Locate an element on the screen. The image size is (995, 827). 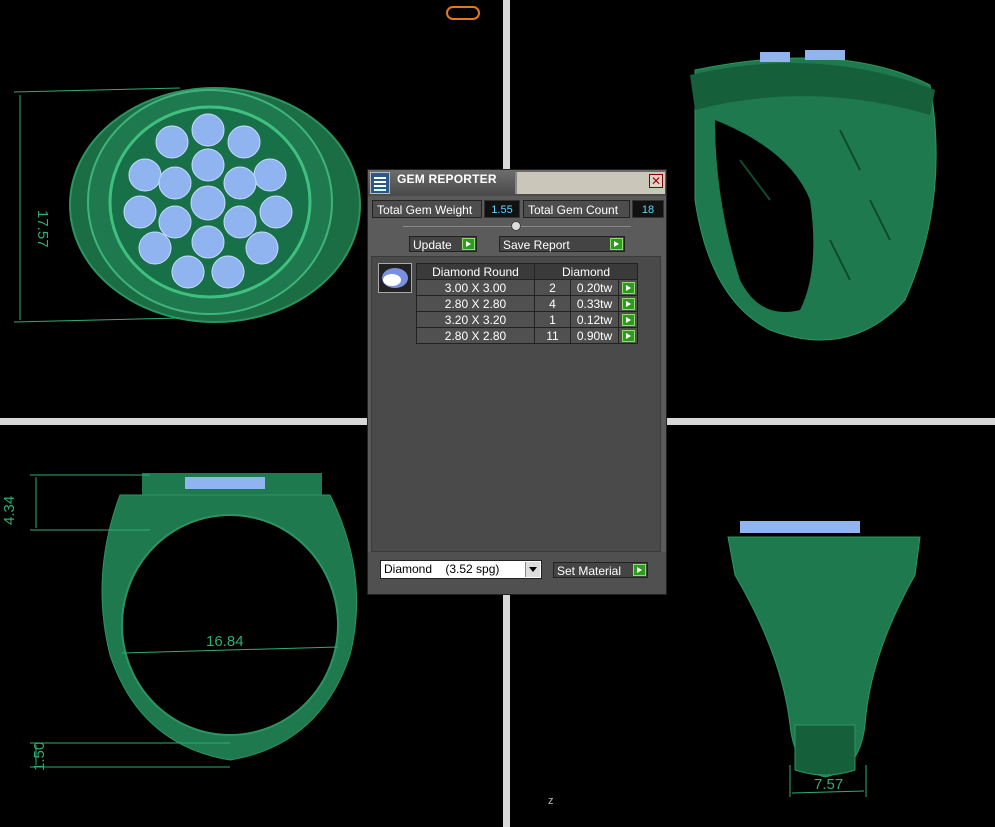
material-select: Diamond (3.52 spg) is located at coordinates (461, 569).